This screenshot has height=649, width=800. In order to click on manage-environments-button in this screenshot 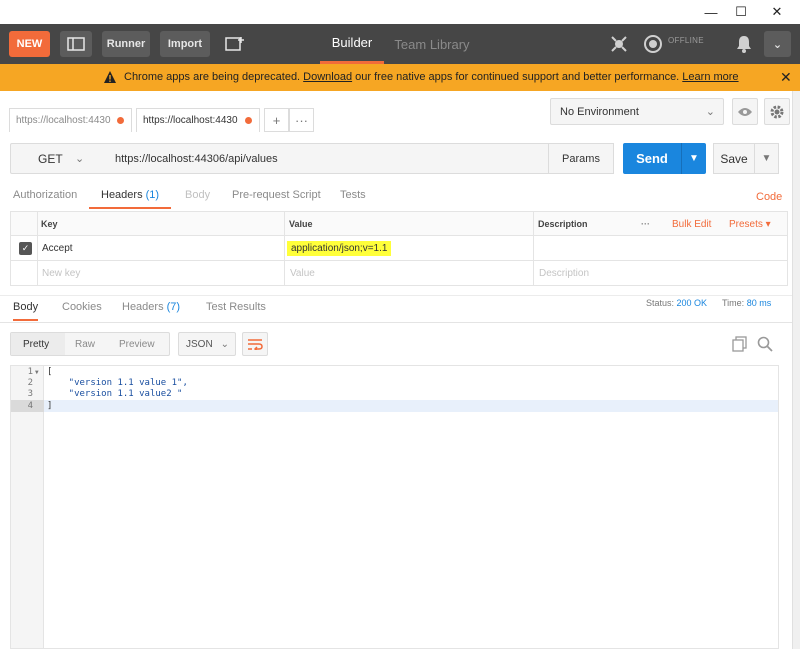, I will do `click(777, 111)`.